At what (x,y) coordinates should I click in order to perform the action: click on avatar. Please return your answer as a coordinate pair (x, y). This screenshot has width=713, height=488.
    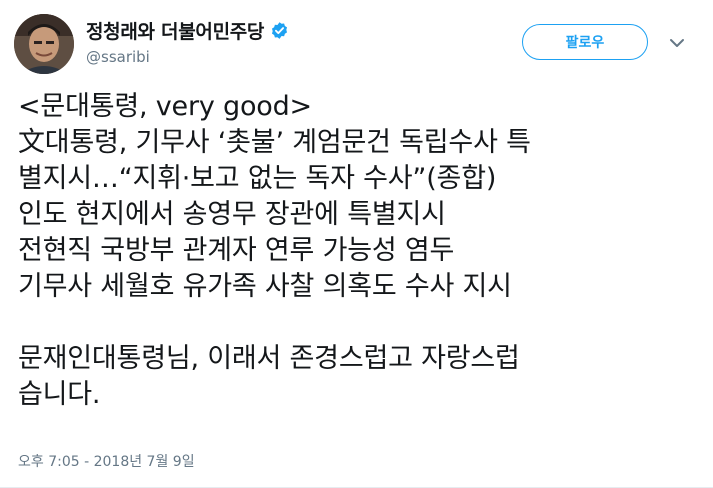
    Looking at the image, I should click on (44, 44).